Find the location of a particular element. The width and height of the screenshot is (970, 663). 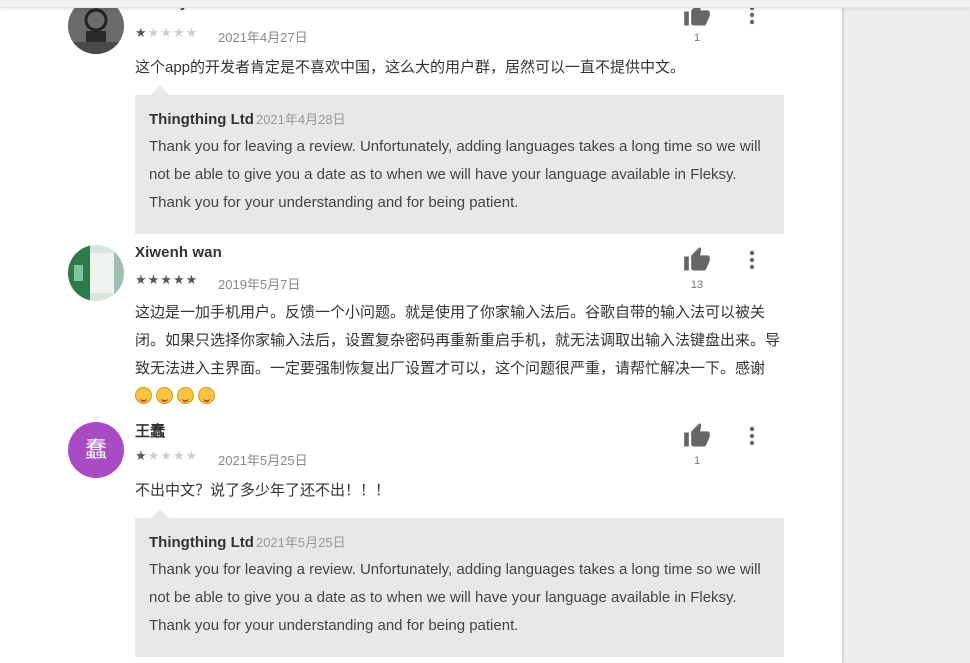

reviewer-name: 王蠢 is located at coordinates (150, 431).